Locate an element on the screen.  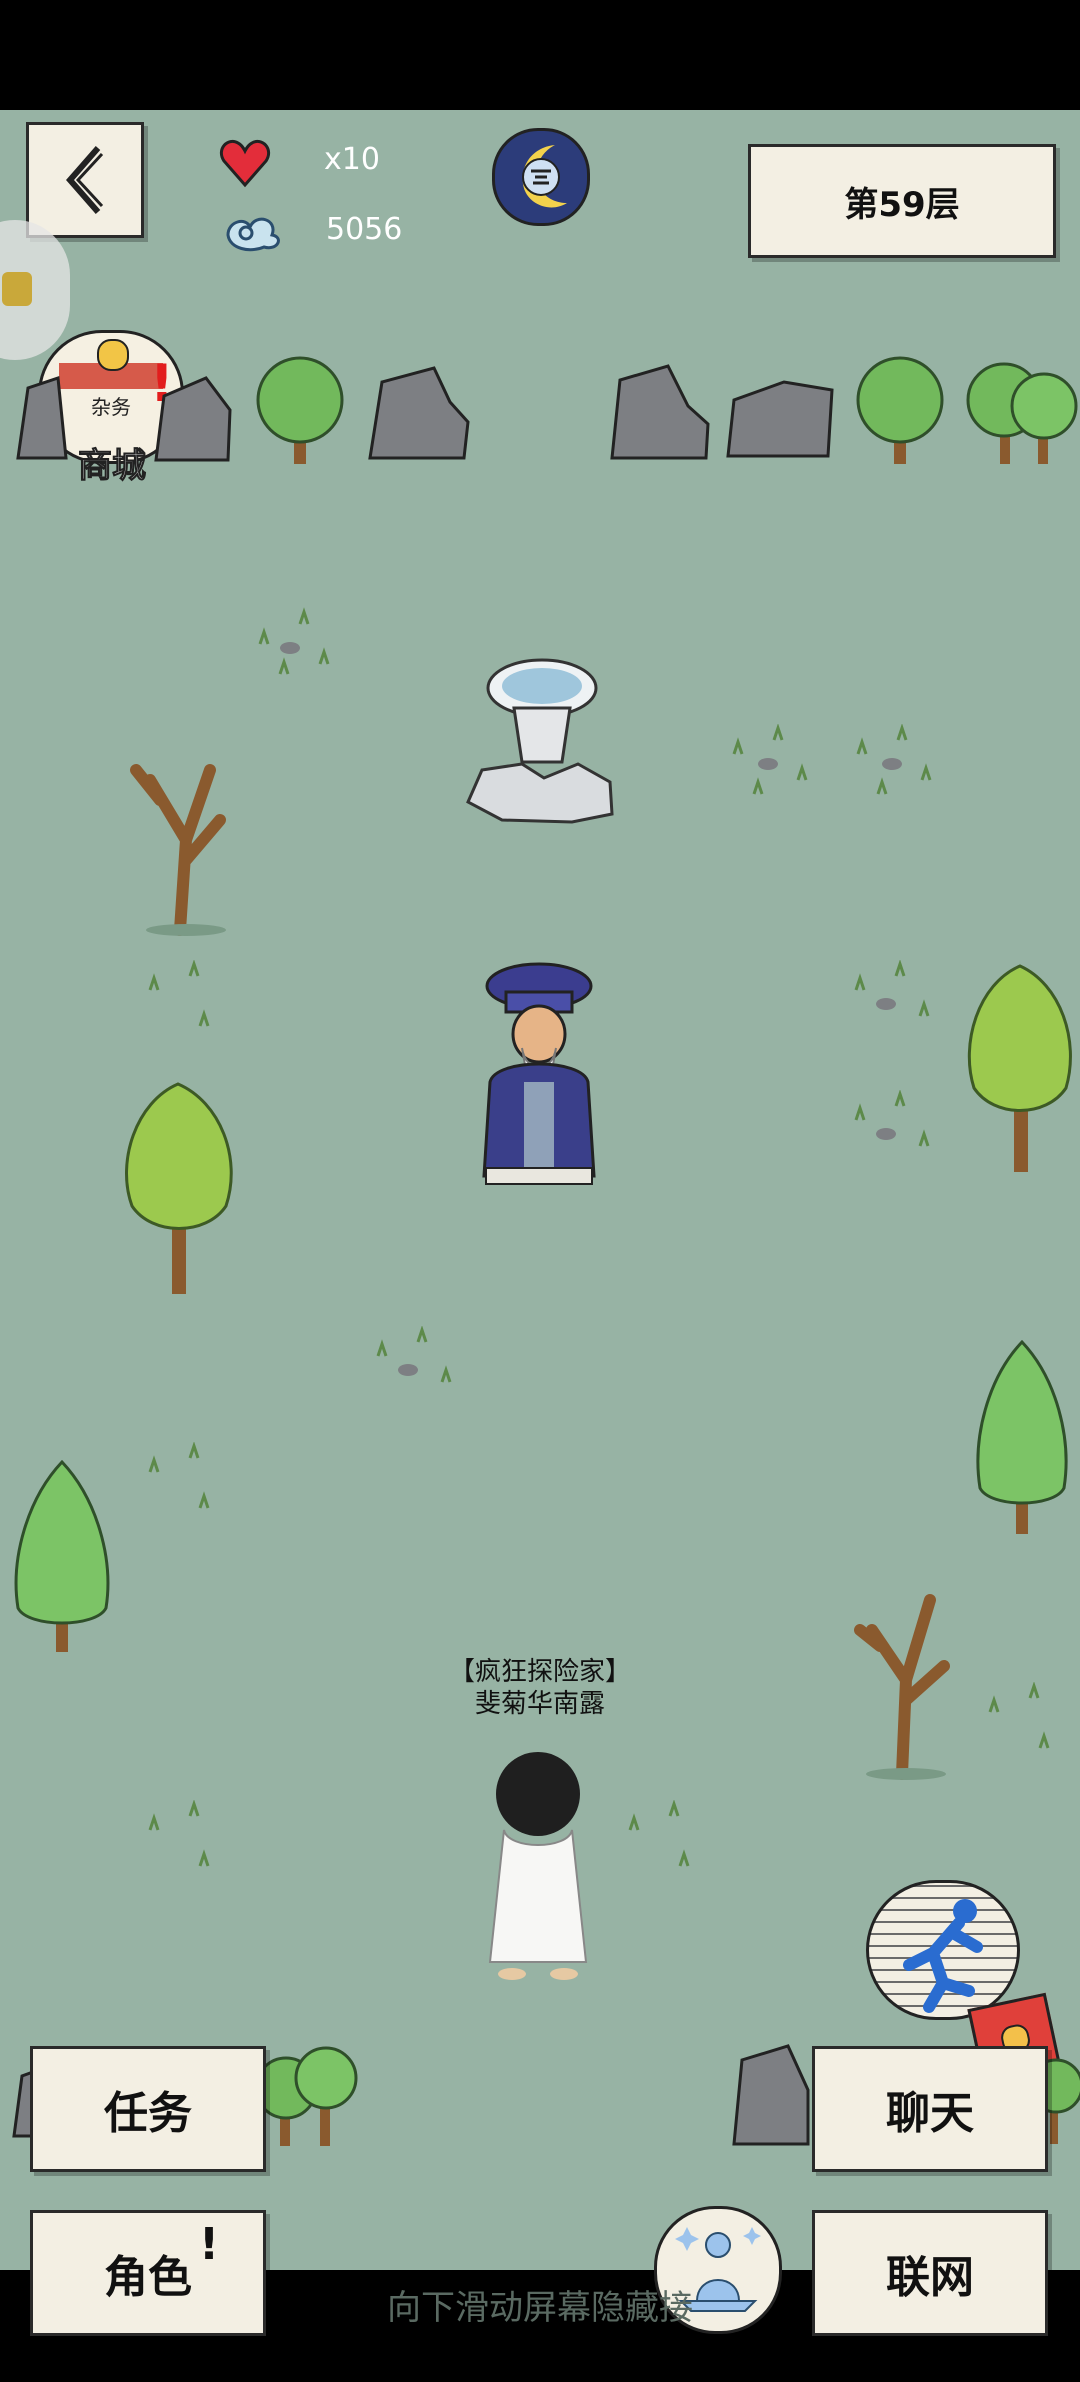
old-man-npc is located at coordinates (539, 1075).